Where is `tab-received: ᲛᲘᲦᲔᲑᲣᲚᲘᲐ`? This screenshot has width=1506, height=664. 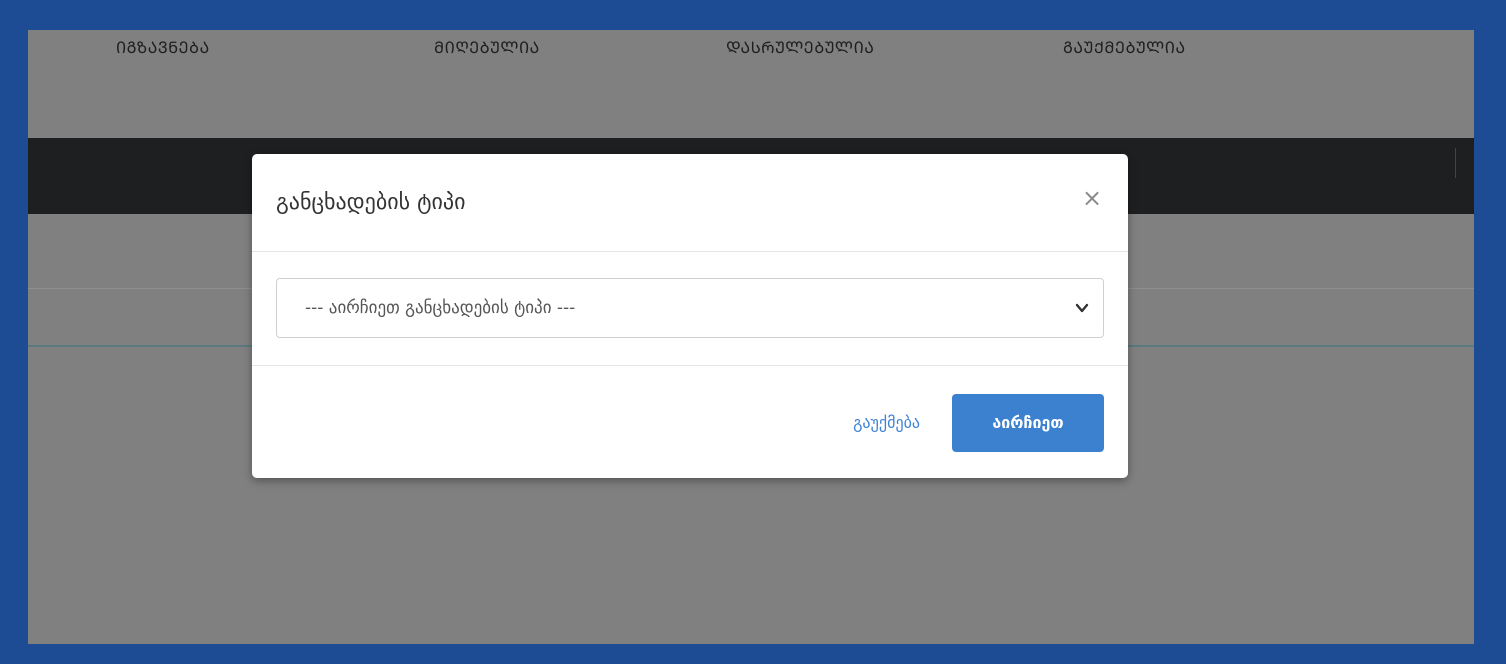
tab-received: ᲛᲘᲦᲔᲑᲣᲚᲘᲐ is located at coordinates (487, 47).